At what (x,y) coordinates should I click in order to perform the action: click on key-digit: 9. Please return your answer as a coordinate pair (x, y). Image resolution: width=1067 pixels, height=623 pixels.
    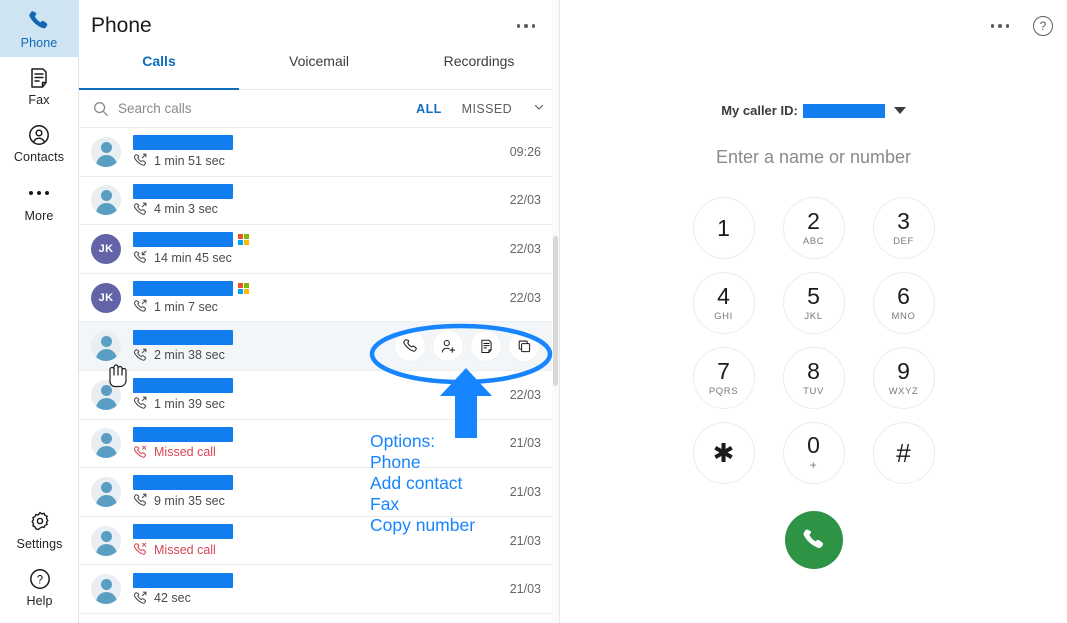
    Looking at the image, I should click on (903, 370).